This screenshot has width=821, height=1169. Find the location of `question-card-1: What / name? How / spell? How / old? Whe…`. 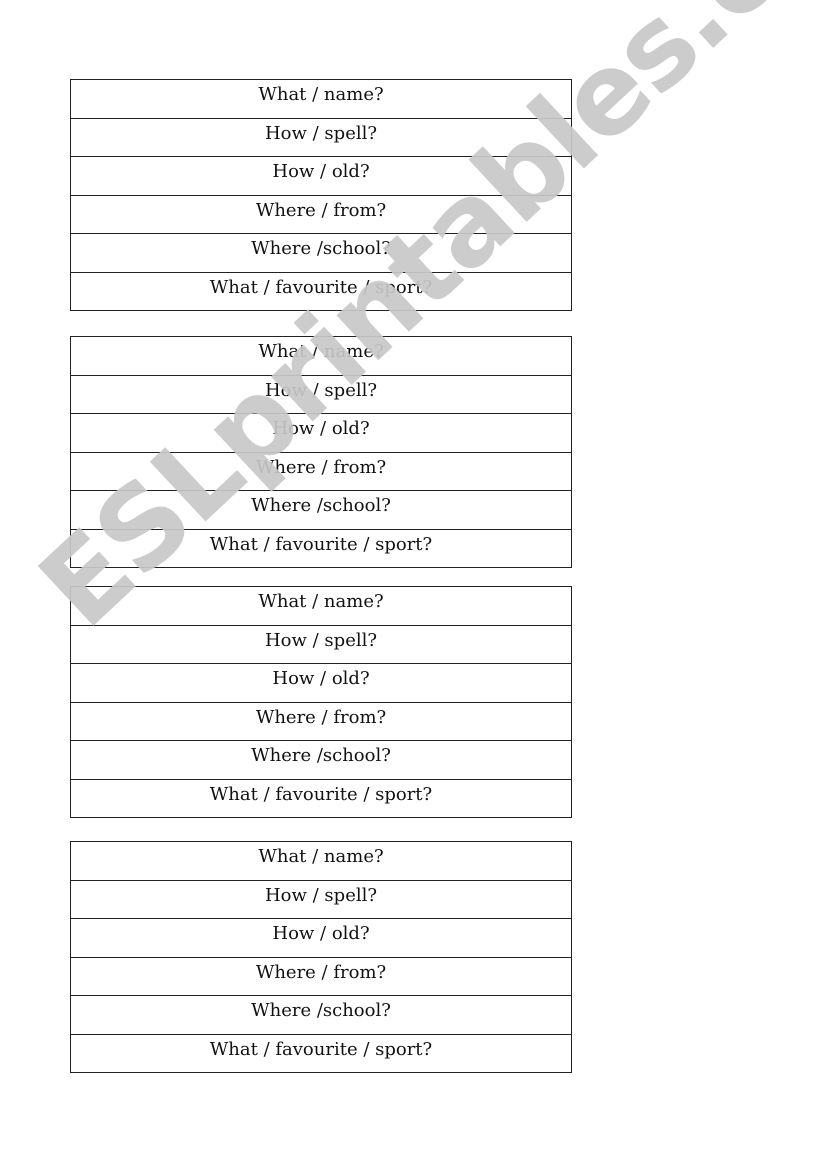

question-card-1: What / name? How / spell? How / old? Whe… is located at coordinates (321, 195).